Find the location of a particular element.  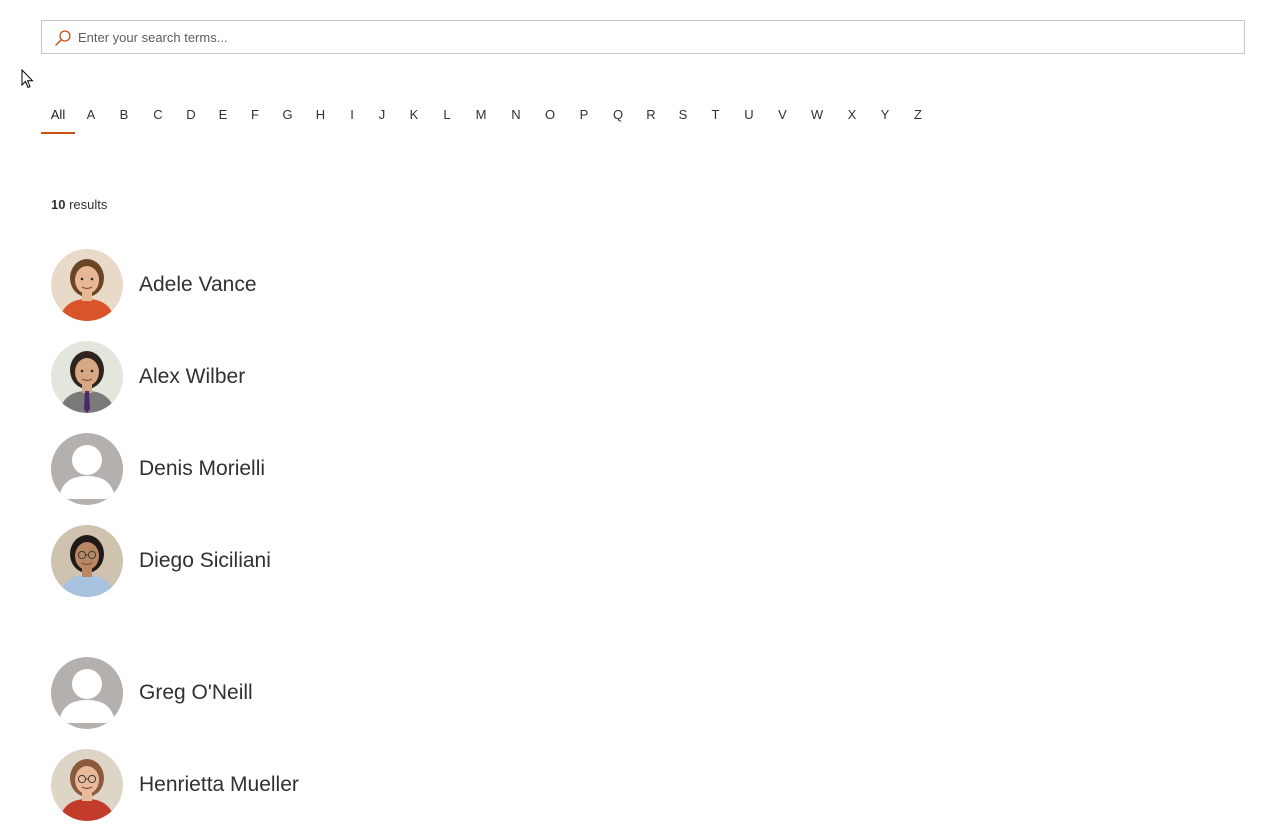

person-name: Diego Siciliani is located at coordinates (205, 561).